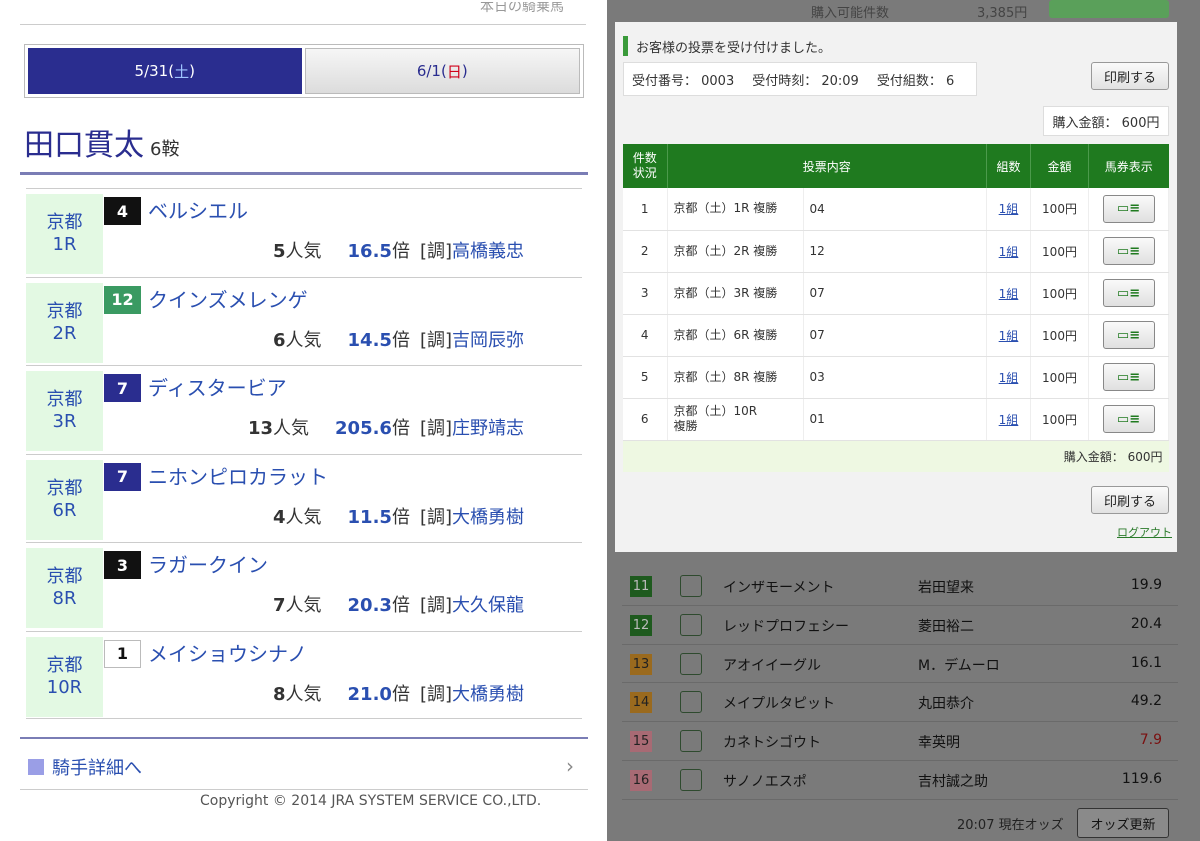  What do you see at coordinates (1109, 9) in the screenshot?
I see `background-green-button` at bounding box center [1109, 9].